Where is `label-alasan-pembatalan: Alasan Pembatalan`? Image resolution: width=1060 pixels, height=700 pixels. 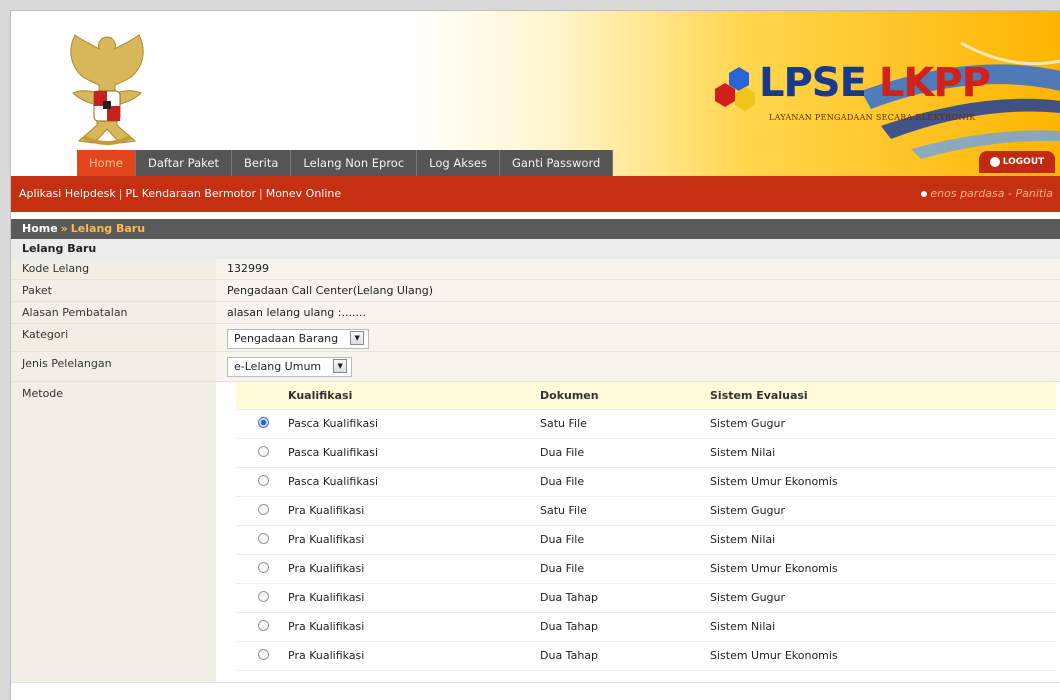
label-alasan-pembatalan: Alasan Pembatalan is located at coordinates (113, 312).